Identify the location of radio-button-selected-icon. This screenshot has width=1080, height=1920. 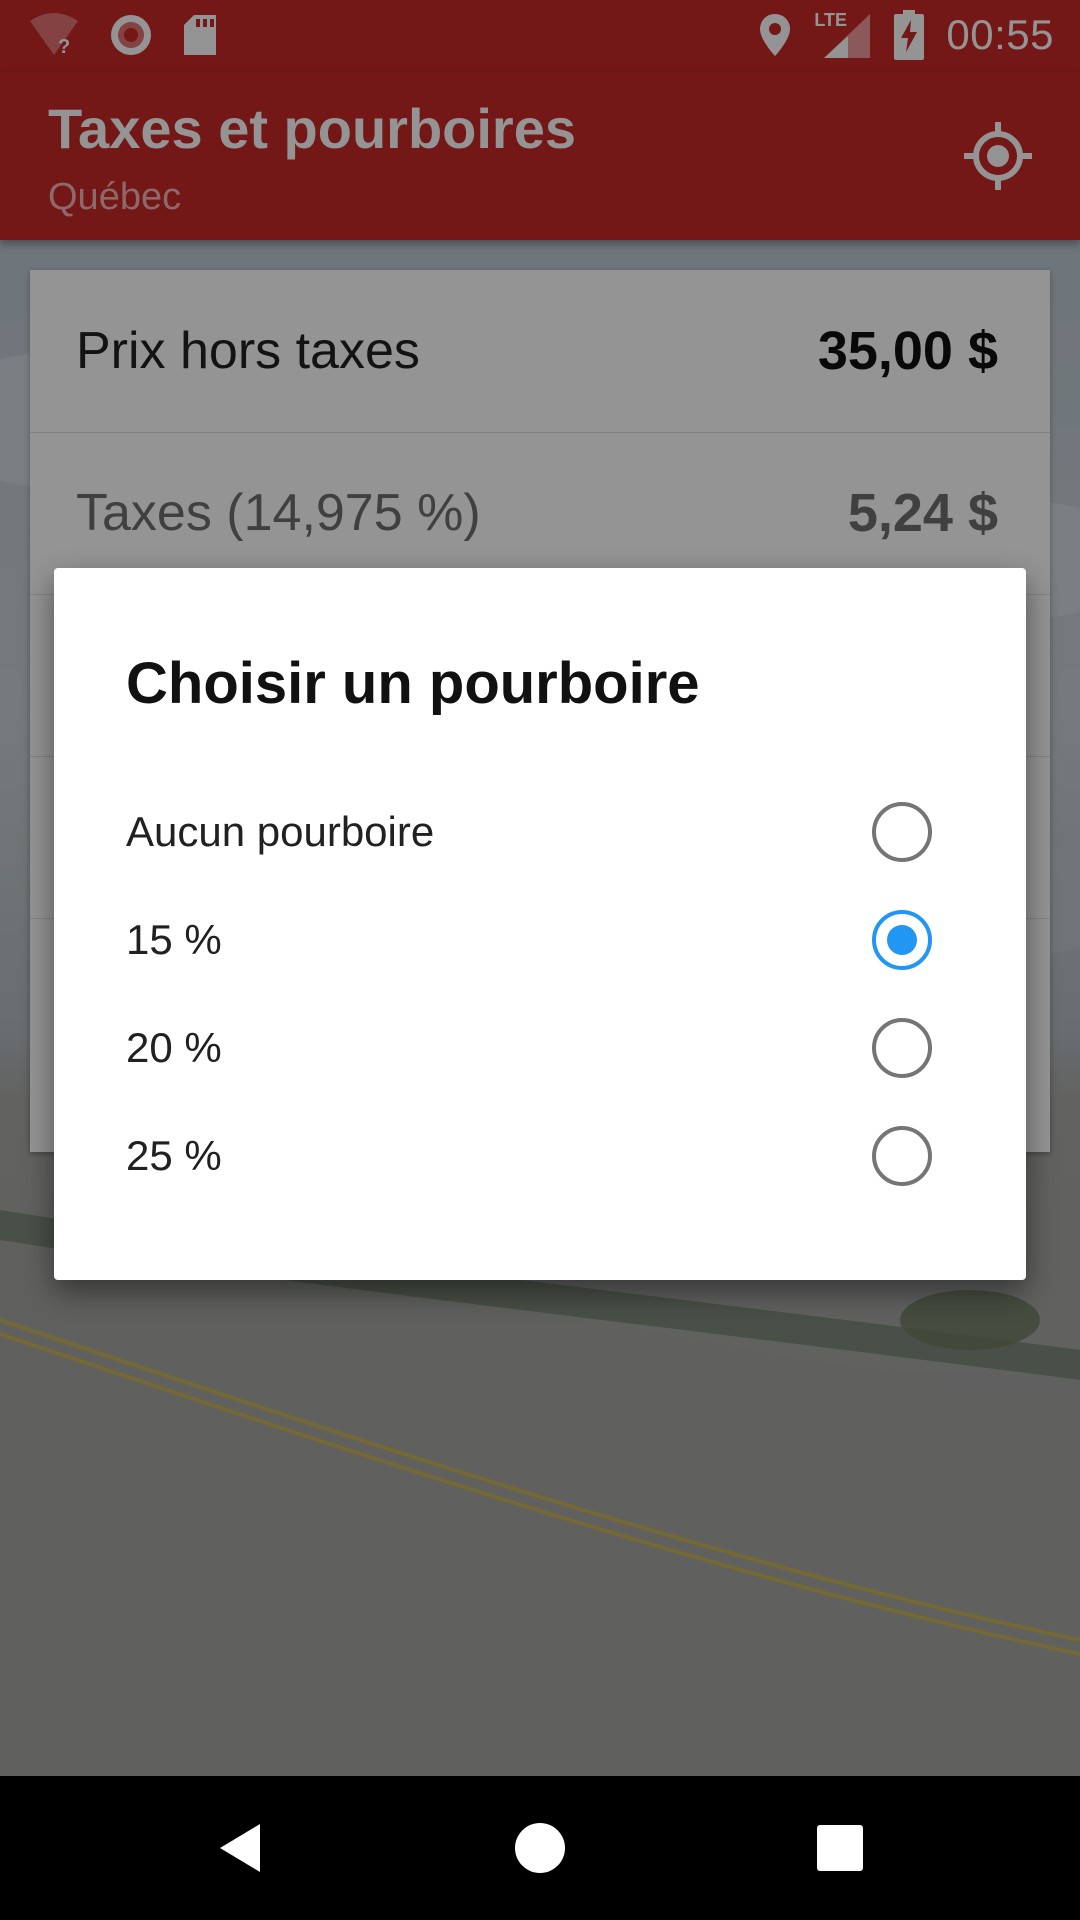
(902, 940).